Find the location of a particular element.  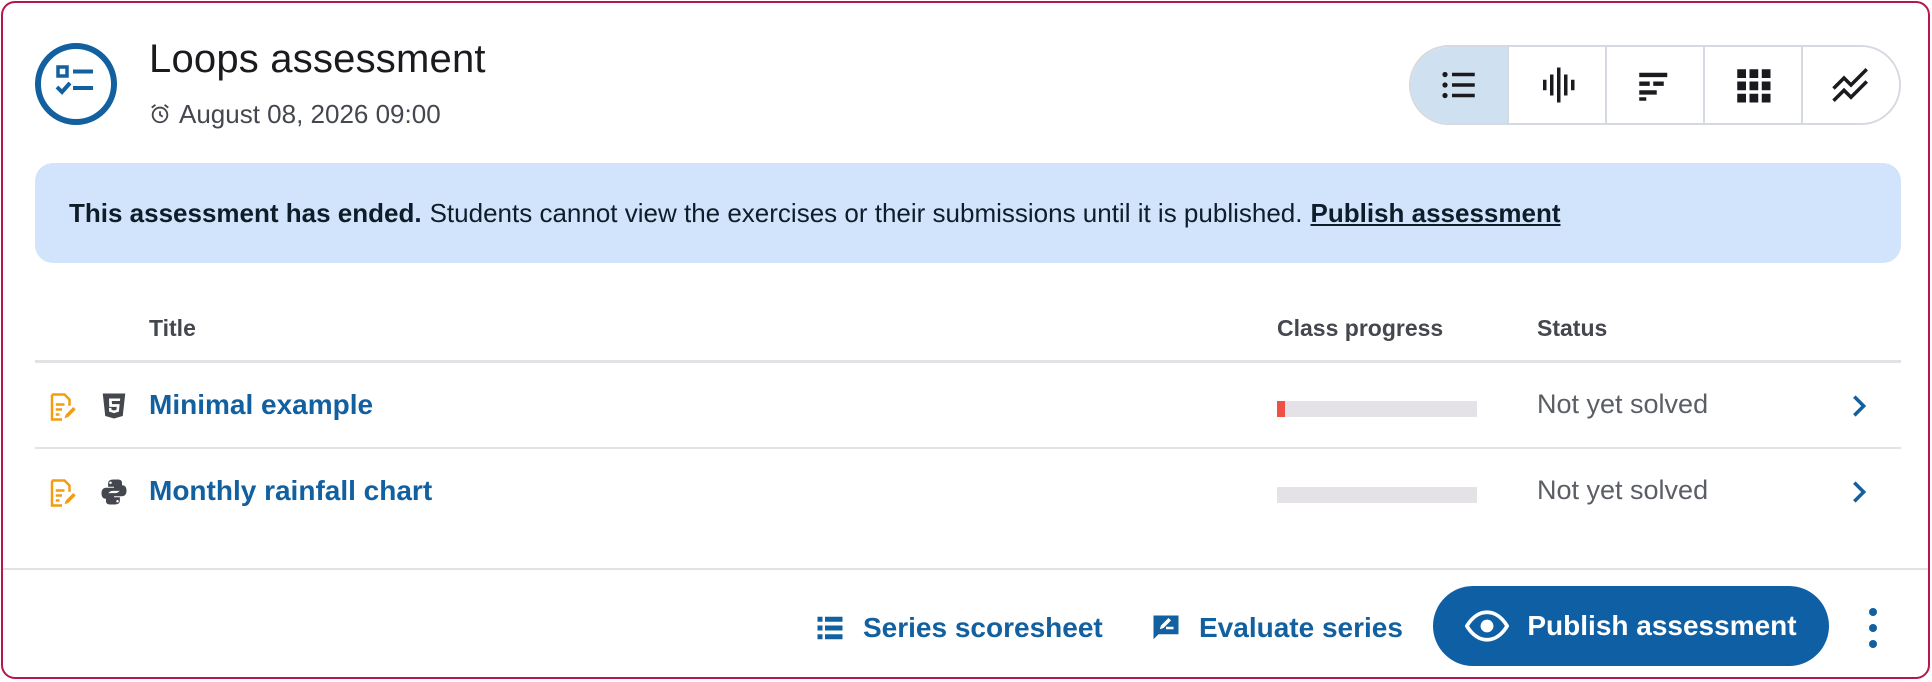

view-trend-button is located at coordinates (1851, 85).